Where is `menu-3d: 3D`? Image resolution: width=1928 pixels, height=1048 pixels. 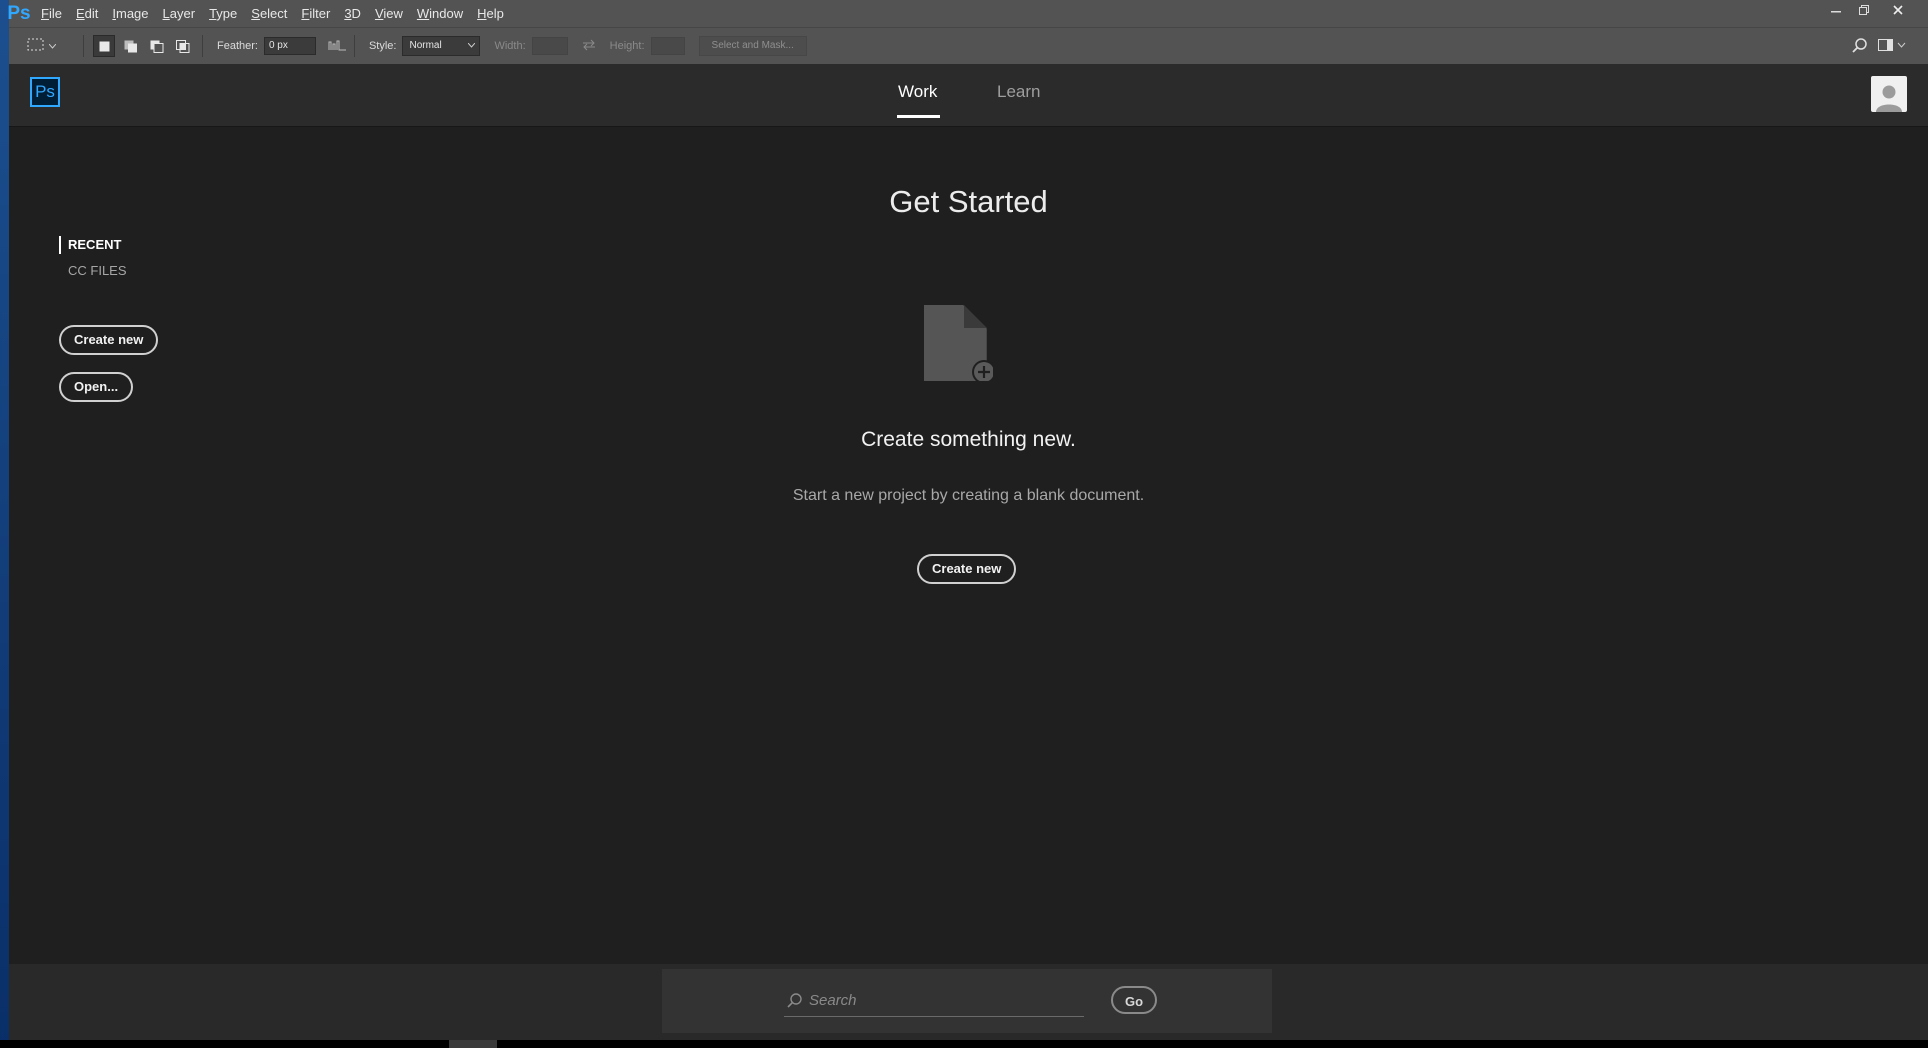
menu-3d: 3D is located at coordinates (352, 13).